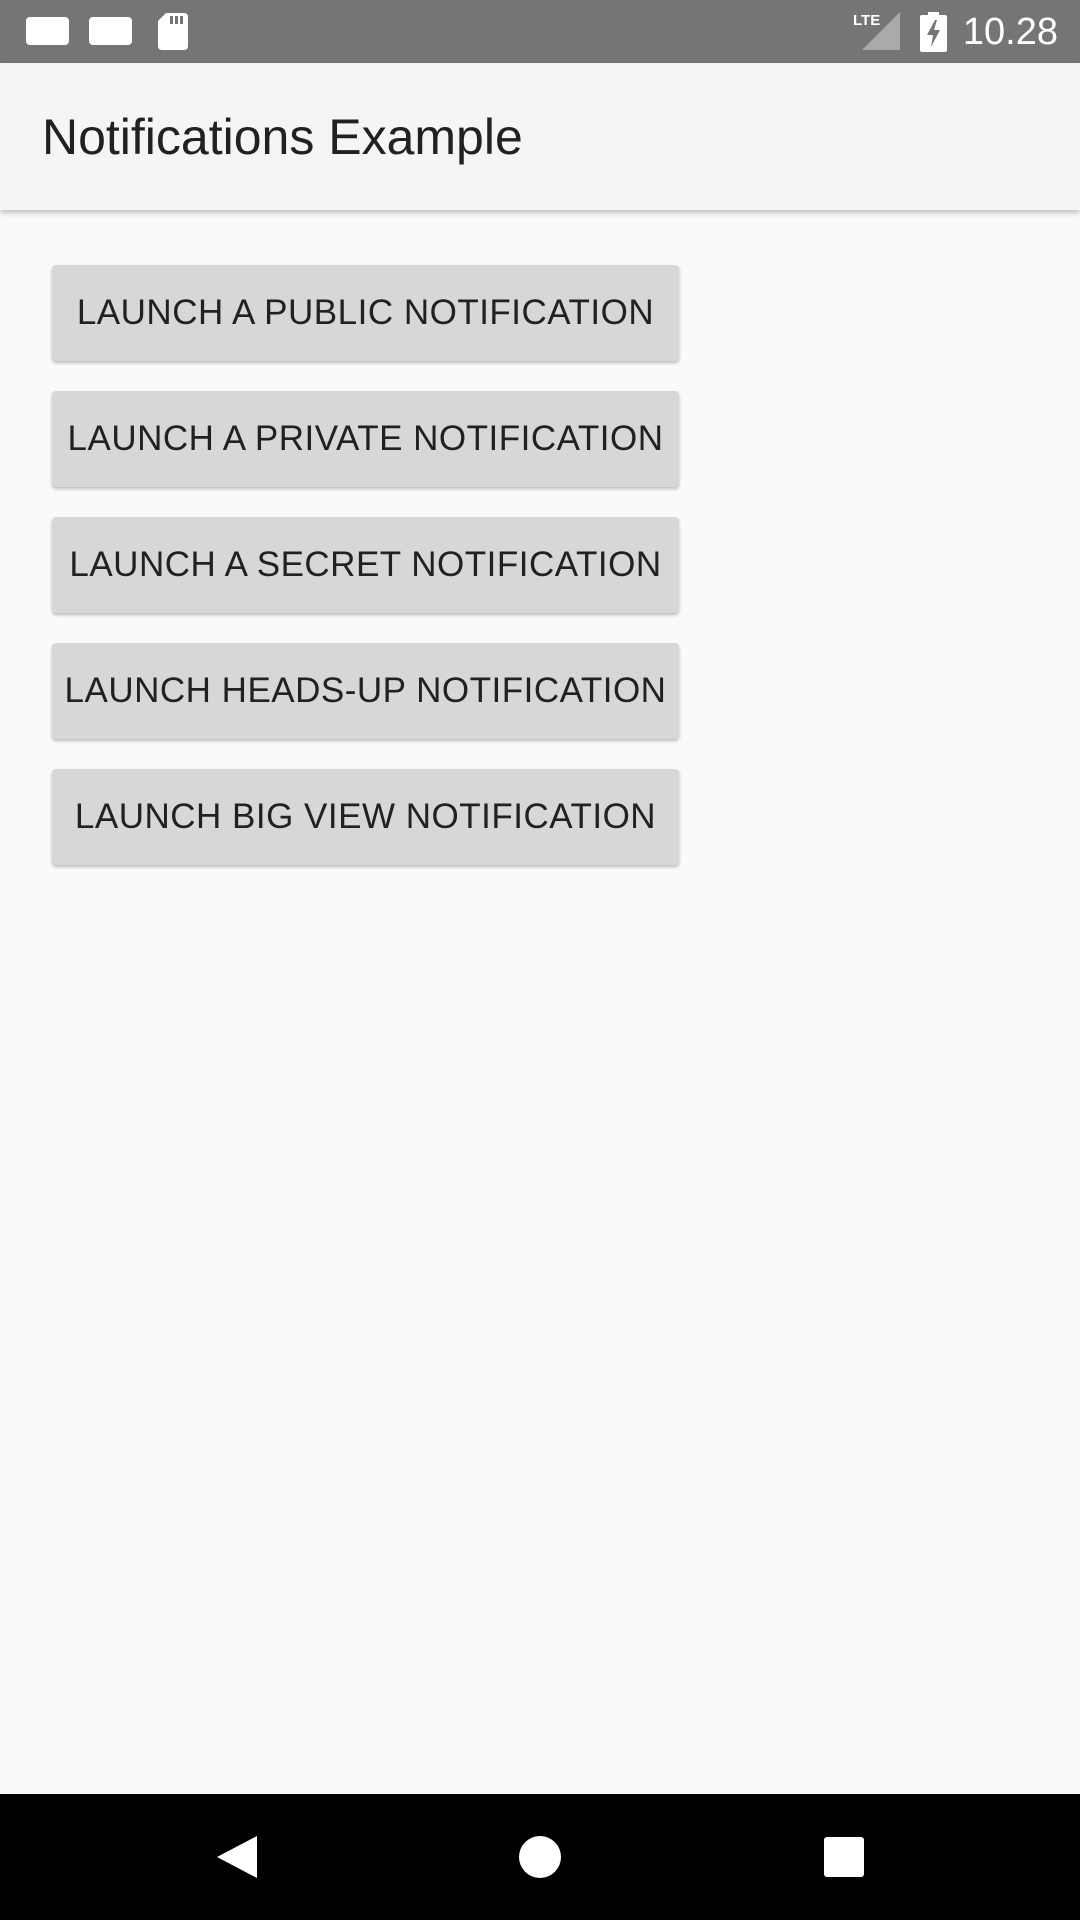  What do you see at coordinates (282, 137) in the screenshot?
I see `page-title: Notifications Example` at bounding box center [282, 137].